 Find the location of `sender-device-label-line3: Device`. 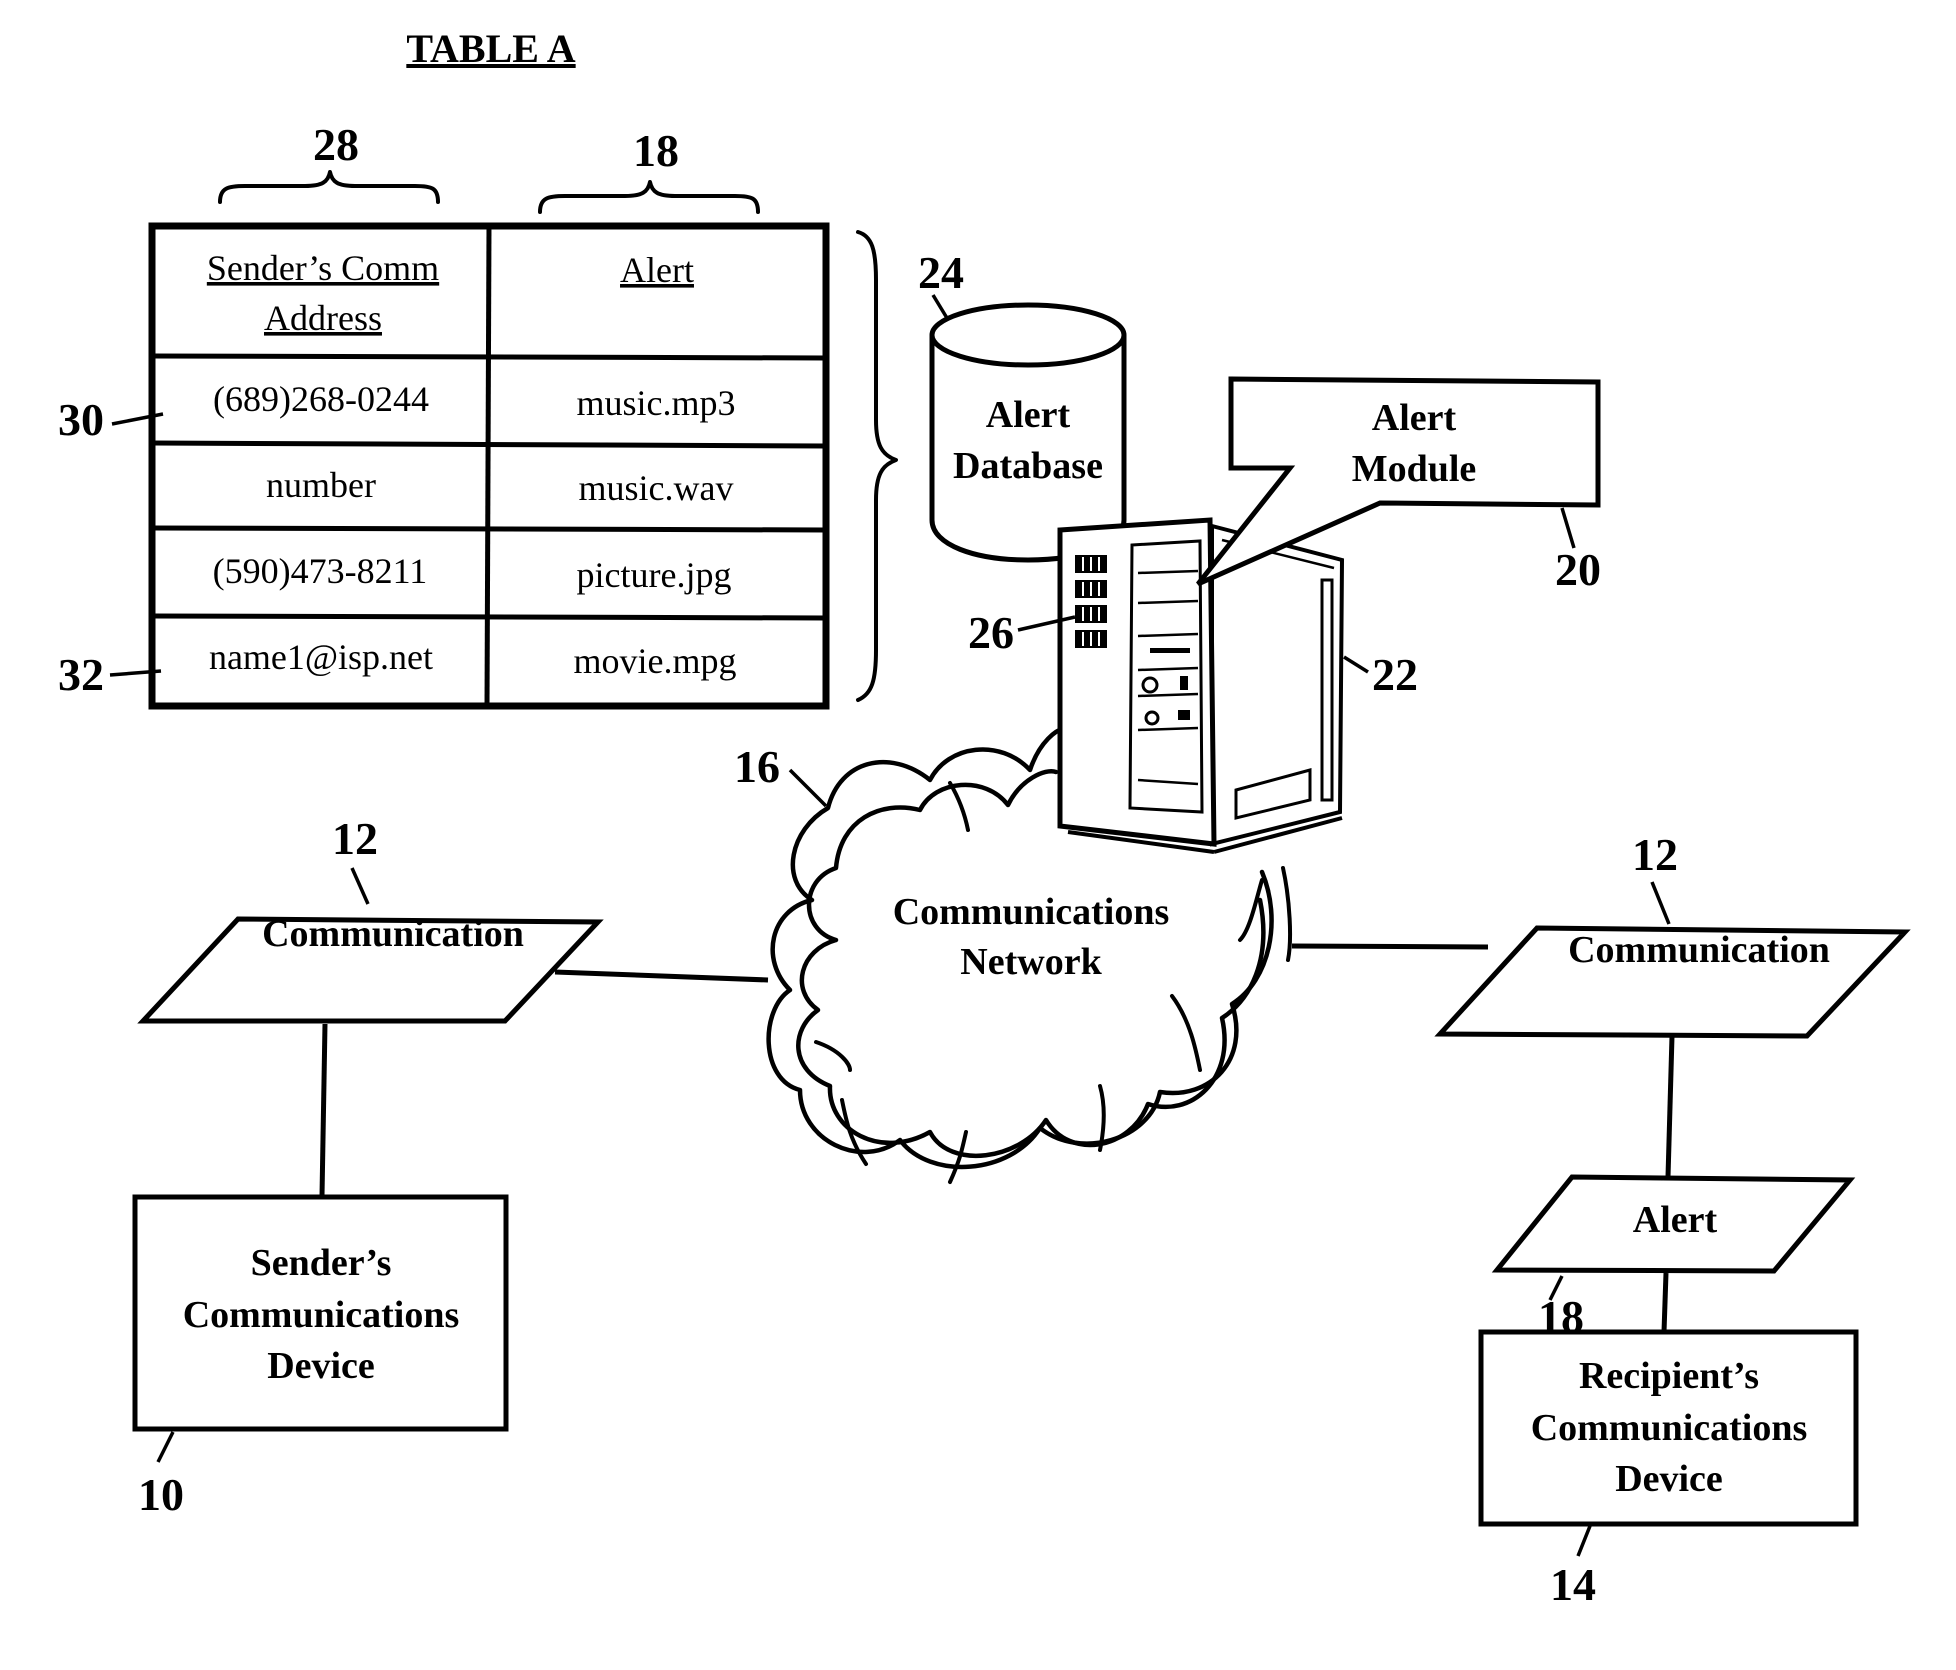

sender-device-label-line3: Device is located at coordinates (321, 1366).